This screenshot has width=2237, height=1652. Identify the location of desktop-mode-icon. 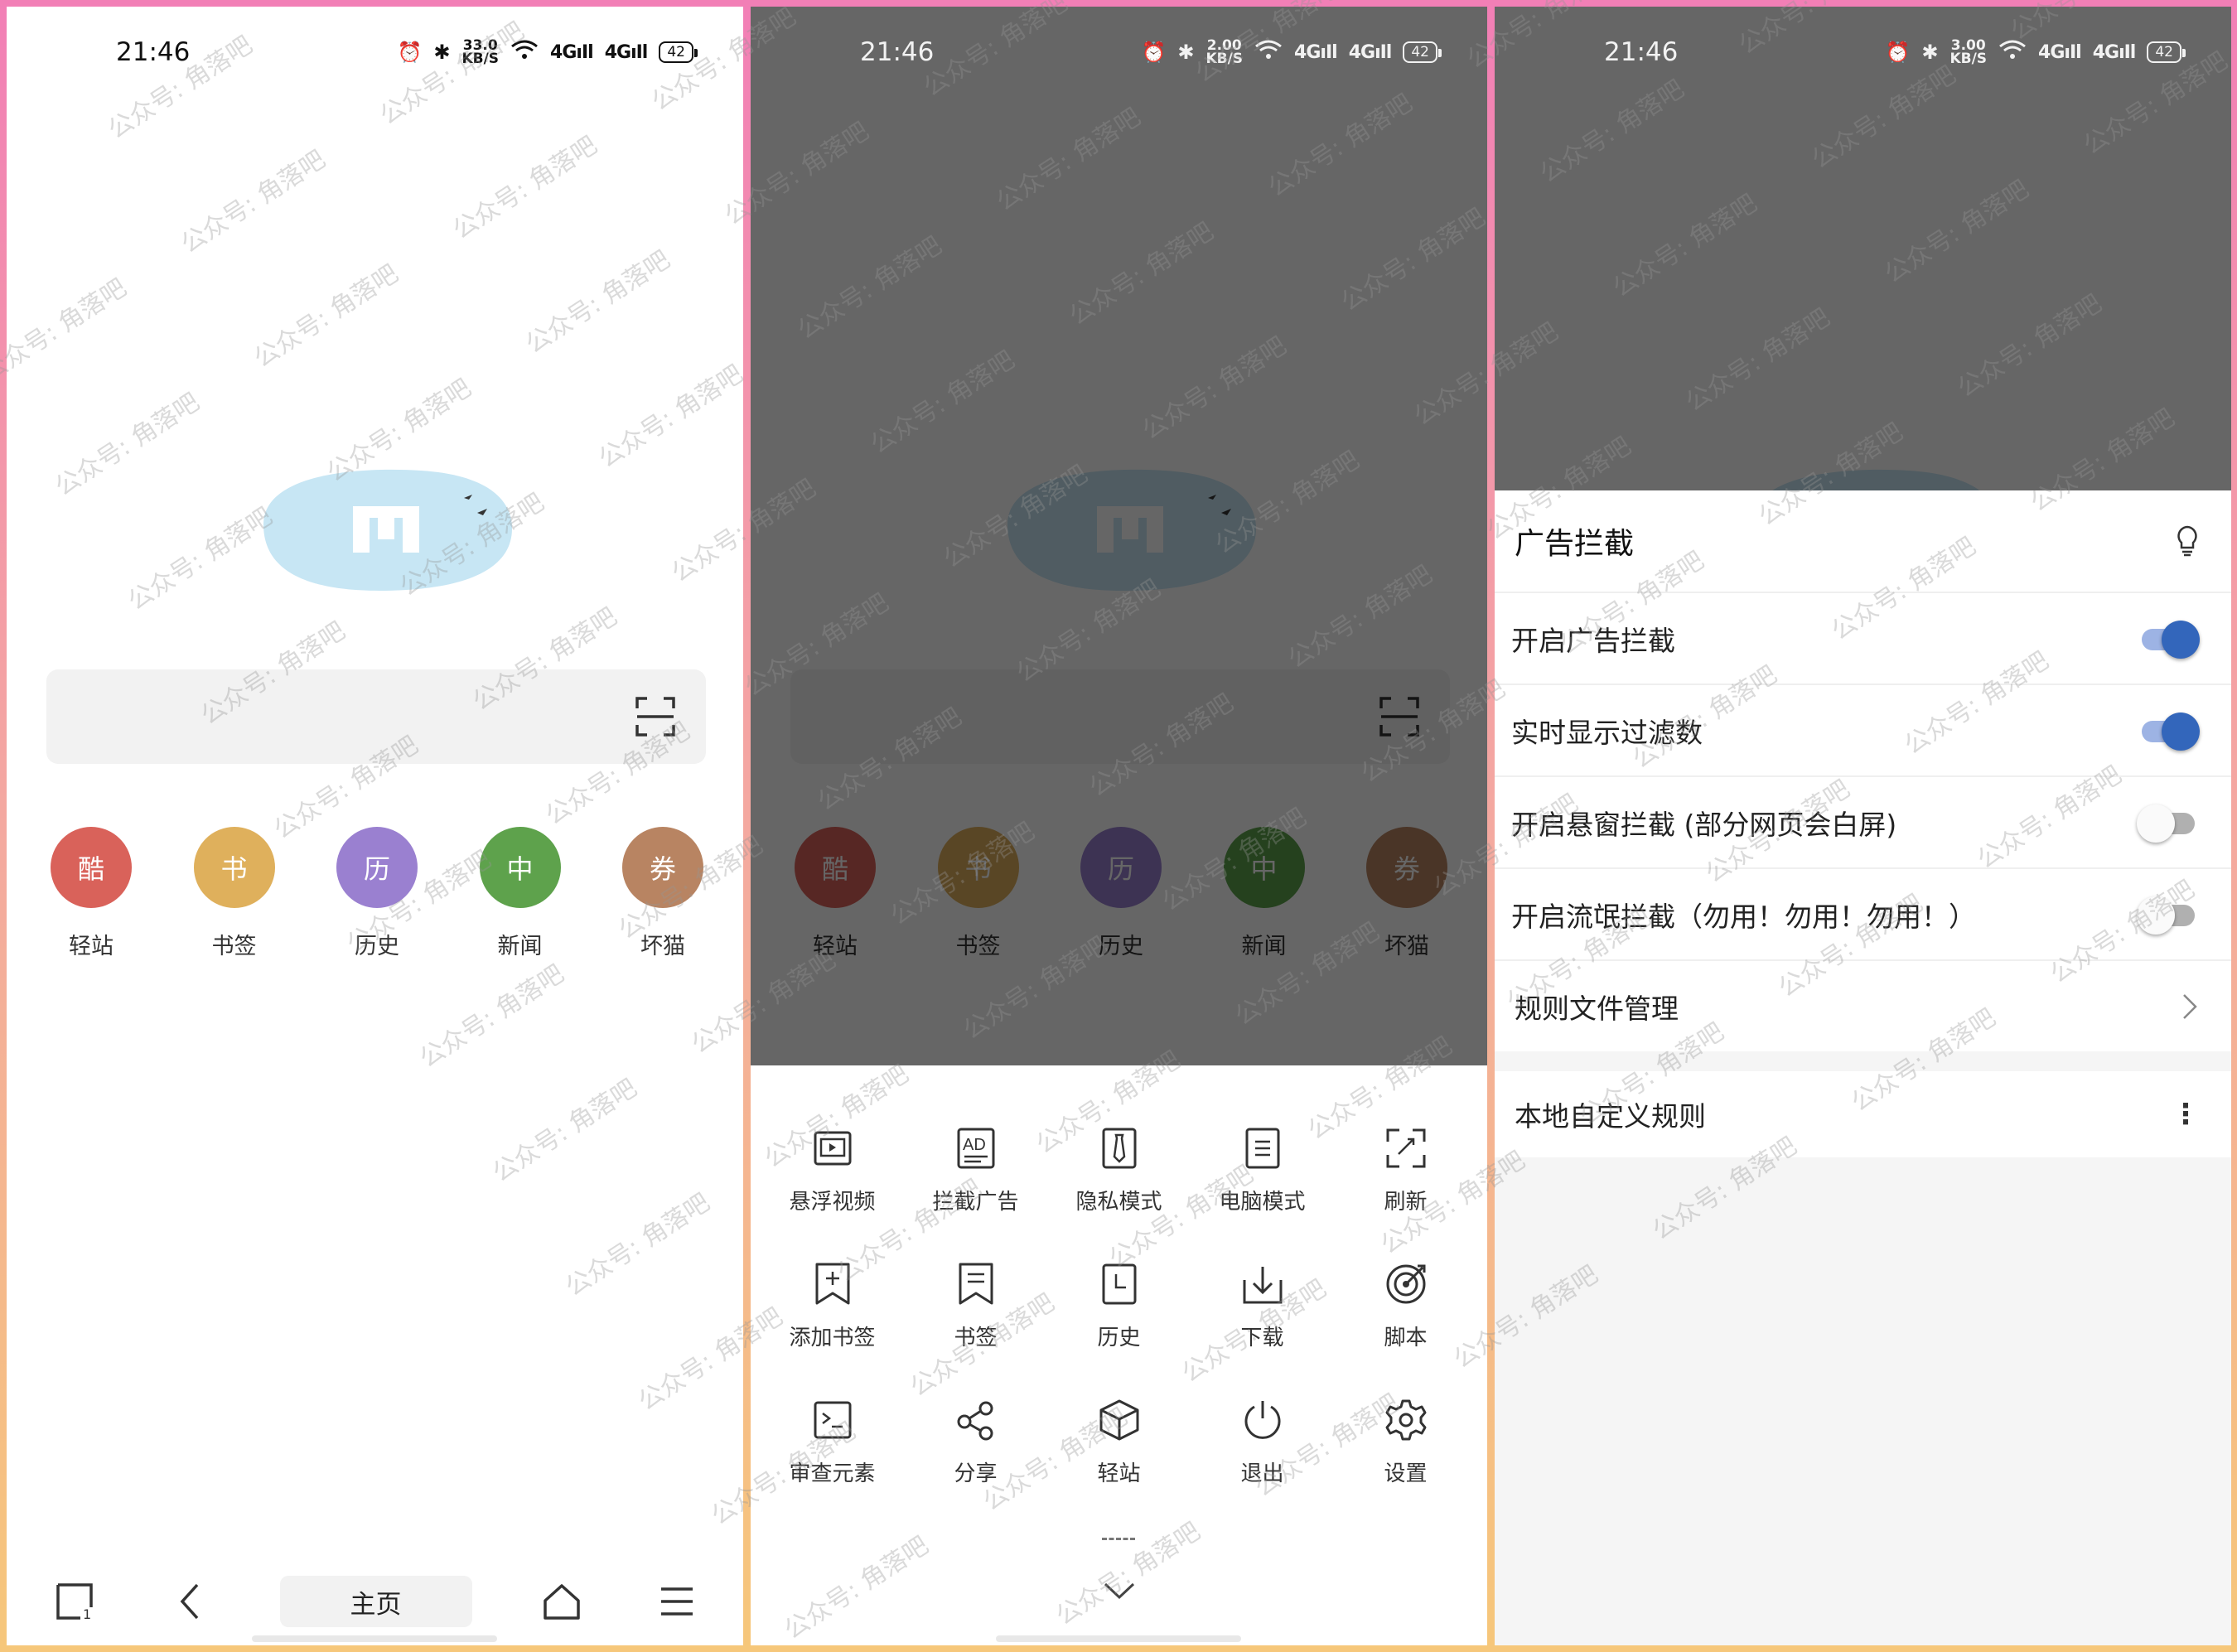
(1262, 1148).